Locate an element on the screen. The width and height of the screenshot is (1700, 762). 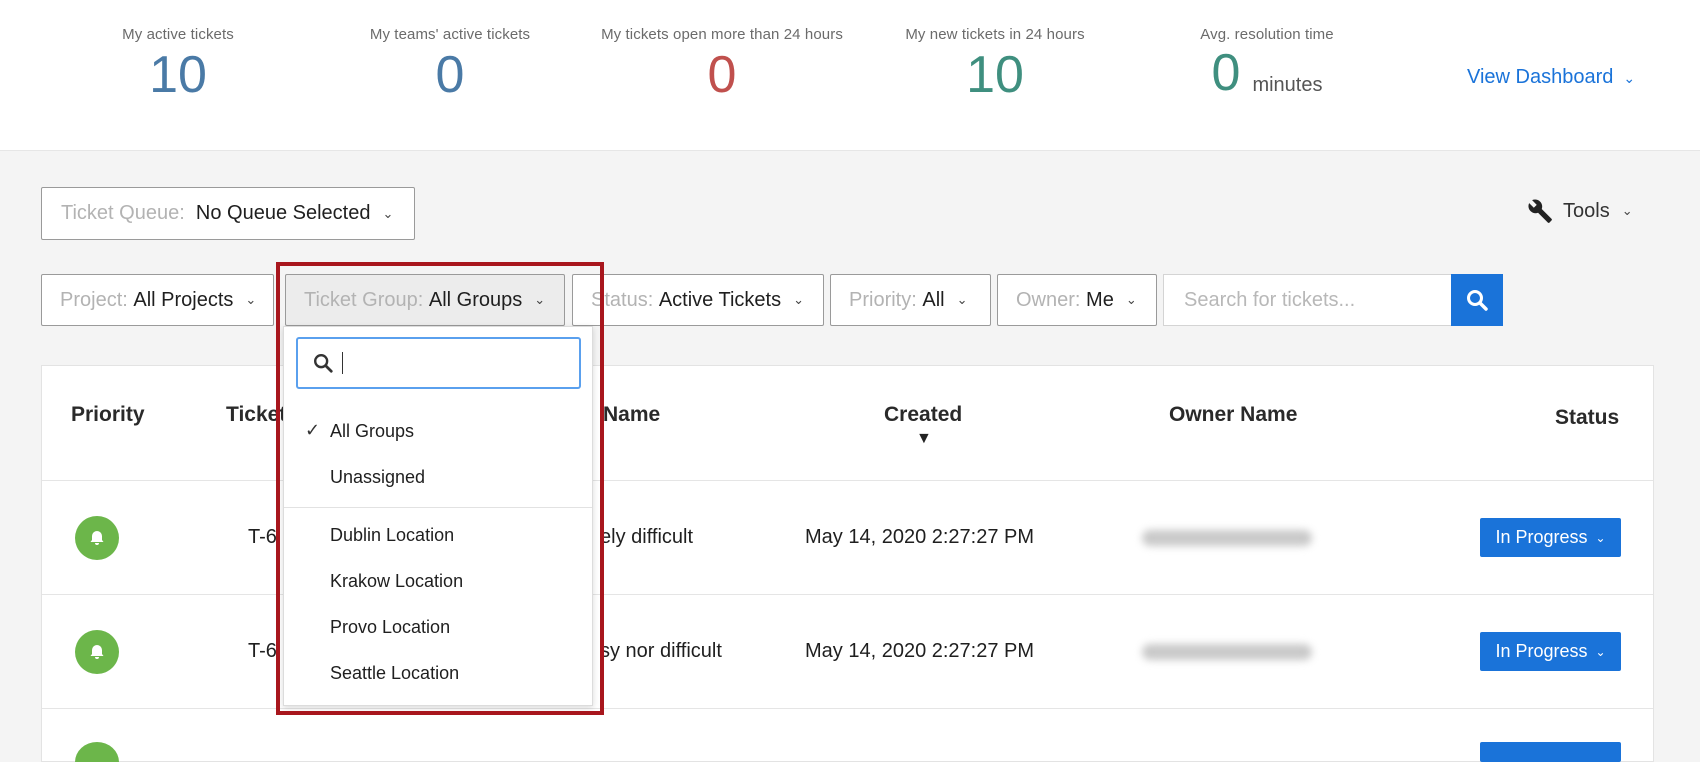
priority-filter-label: Priority: is located at coordinates (883, 299).